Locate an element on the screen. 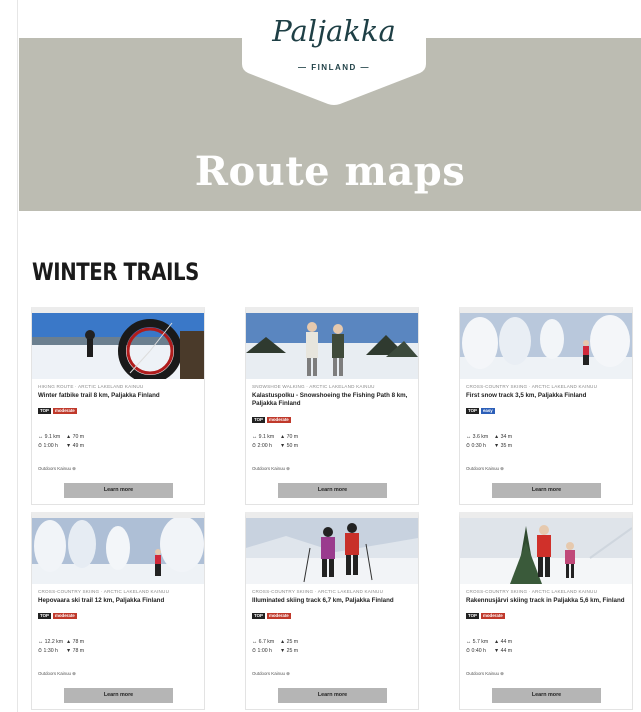 This screenshot has width=641, height=712. descent-value: ▼ 35 m is located at coordinates (503, 445).